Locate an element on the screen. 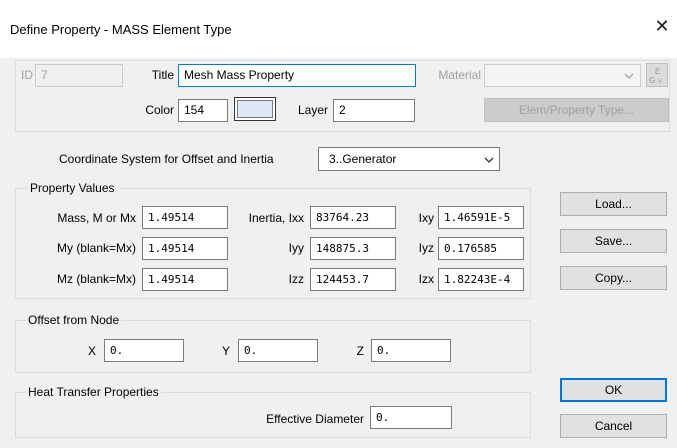  offset-x-label: X is located at coordinates (91, 351).